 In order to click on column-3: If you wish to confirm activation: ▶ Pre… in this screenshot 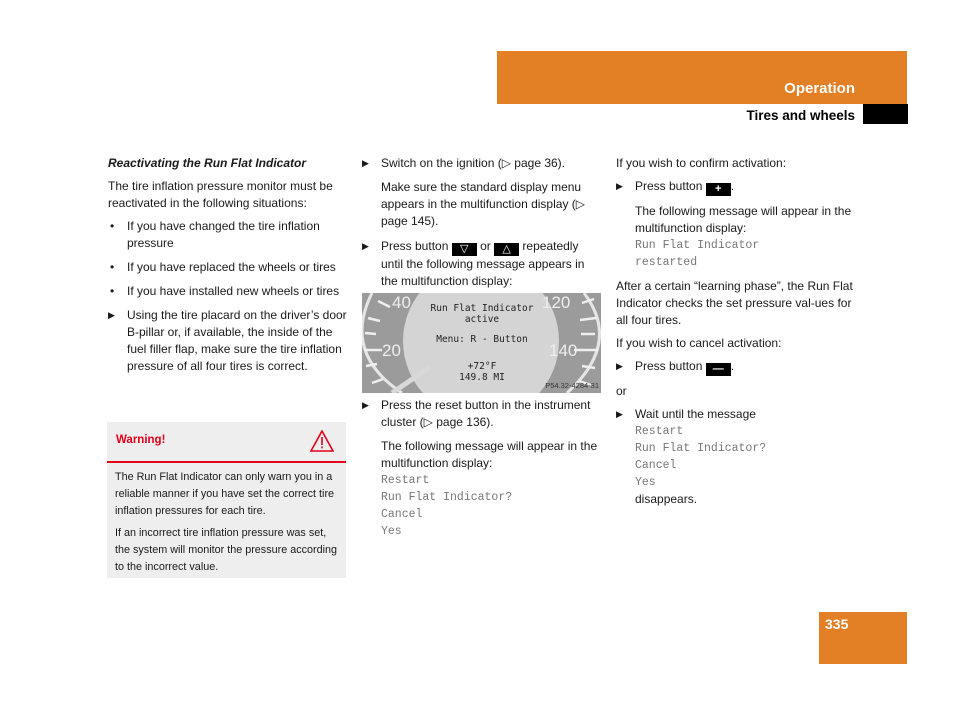, I will do `click(736, 331)`.